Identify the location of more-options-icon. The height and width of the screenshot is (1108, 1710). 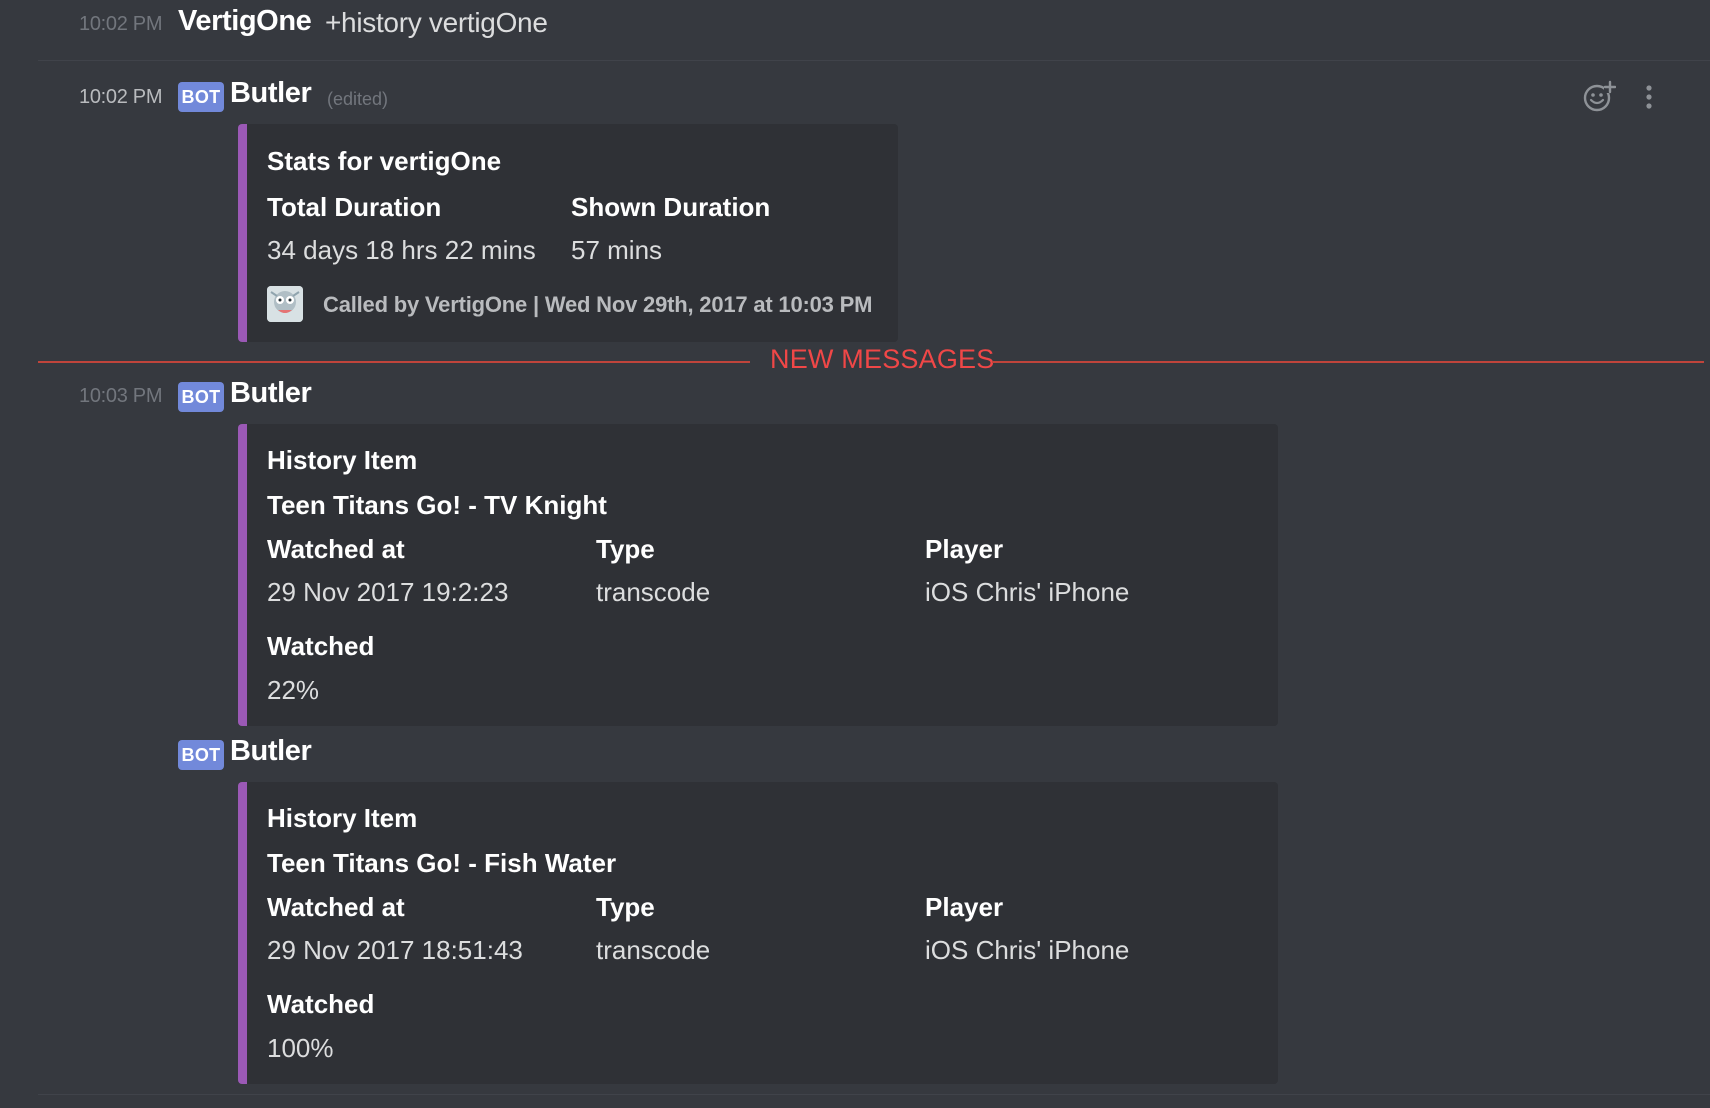
(1649, 97).